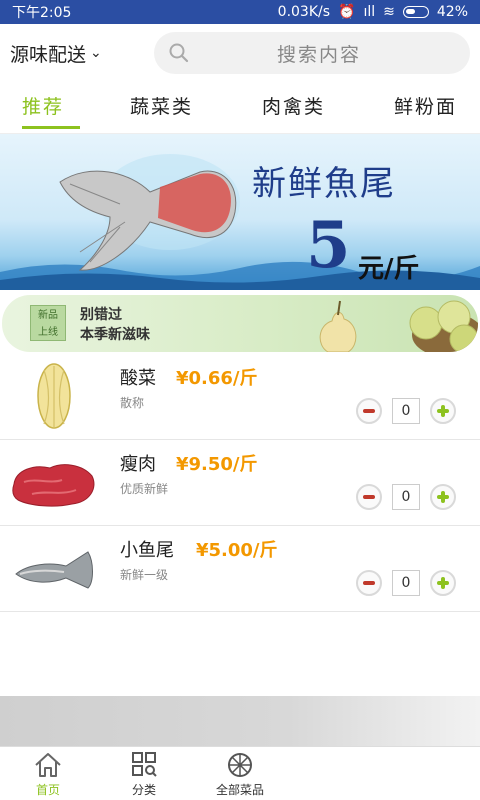 The width and height of the screenshot is (480, 800). I want to click on lean-pork-image, so click(53, 485).